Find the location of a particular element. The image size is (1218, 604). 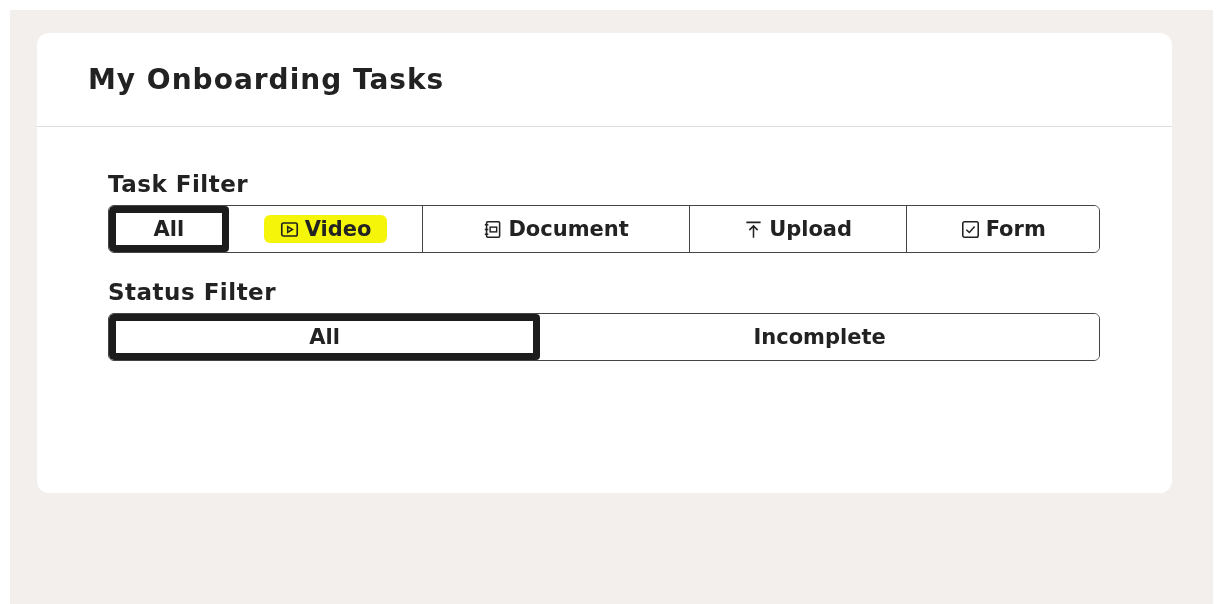

filter-label: Task Filter is located at coordinates (179, 184).